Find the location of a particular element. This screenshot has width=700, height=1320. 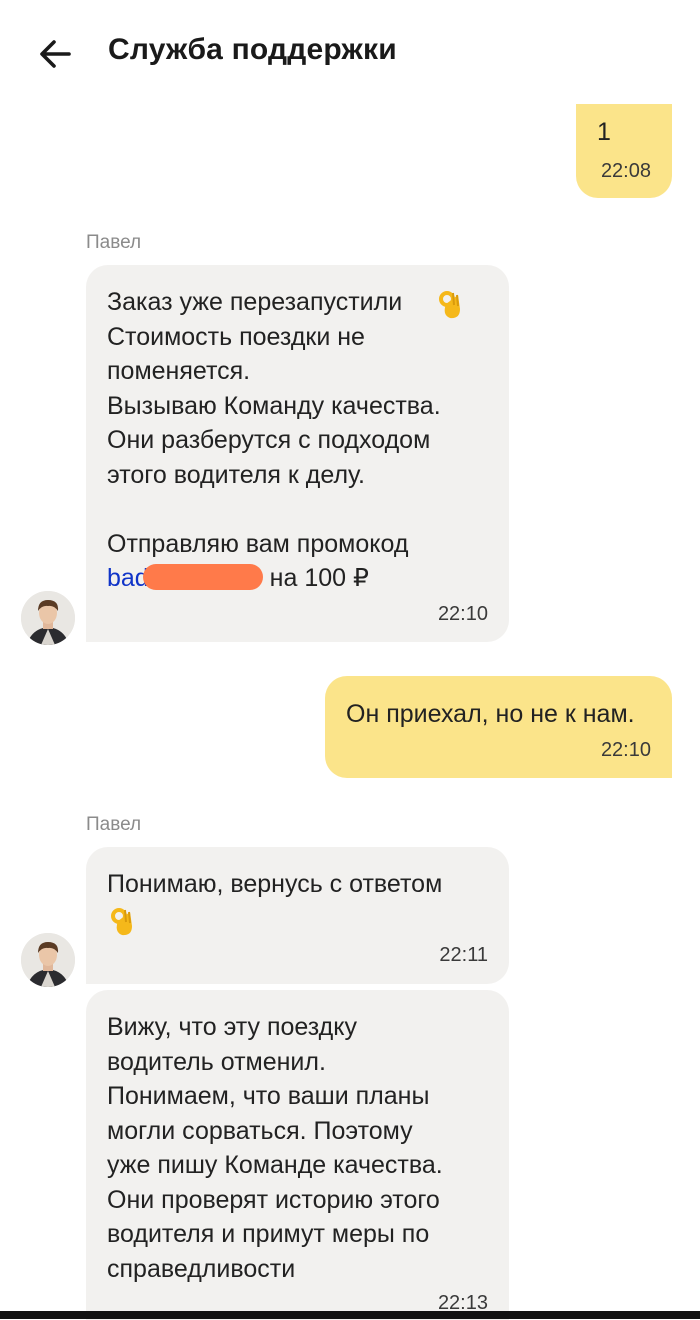

message-text: Понимаю, вернусь с ответом is located at coordinates (275, 884).